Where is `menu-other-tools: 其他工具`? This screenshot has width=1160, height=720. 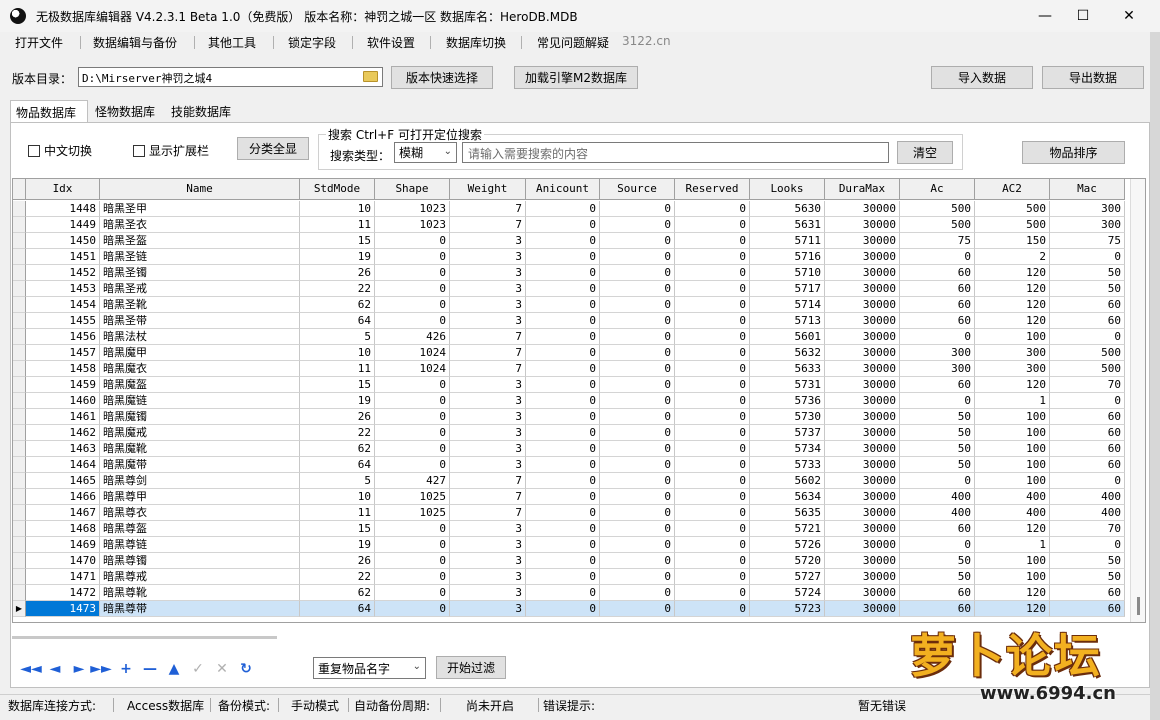 menu-other-tools: 其他工具 is located at coordinates (232, 42).